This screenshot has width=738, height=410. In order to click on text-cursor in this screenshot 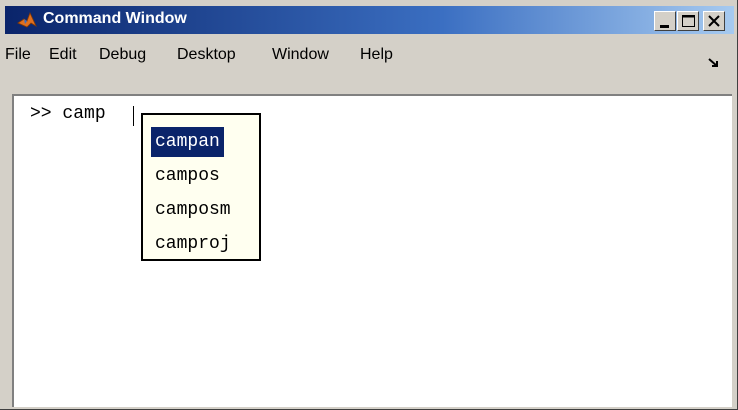, I will do `click(133, 116)`.